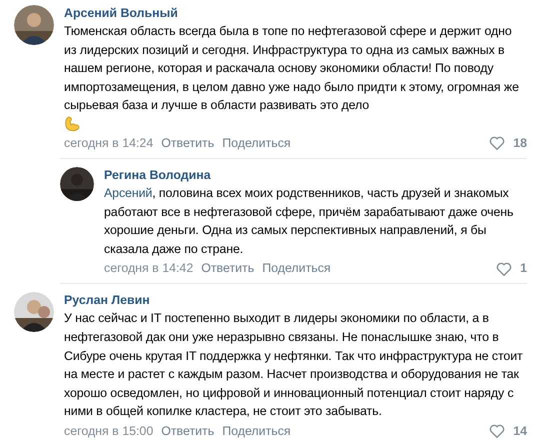 The width and height of the screenshot is (537, 440). Describe the element at coordinates (309, 221) in the screenshot. I see `comment-text: Арсений, половина всех моих родственников, часть друзей и знакомых работают все в нефтегазовой сфере, причём зарабатывают даже очень хорошие деньги. Одна из самых перспективных направлений, я бы сказала даже по стране.` at that location.